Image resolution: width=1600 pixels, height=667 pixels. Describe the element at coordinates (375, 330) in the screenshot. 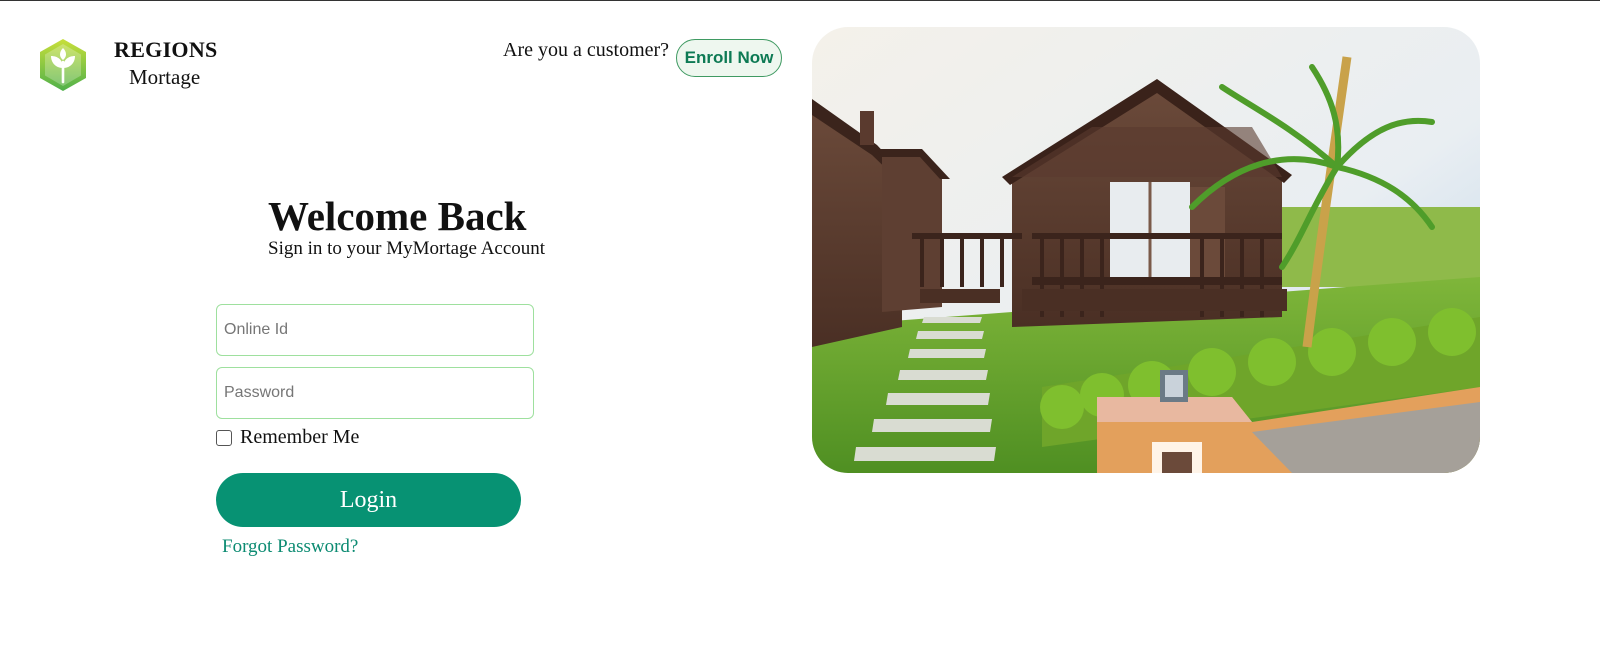

I see `online-id-input` at that location.